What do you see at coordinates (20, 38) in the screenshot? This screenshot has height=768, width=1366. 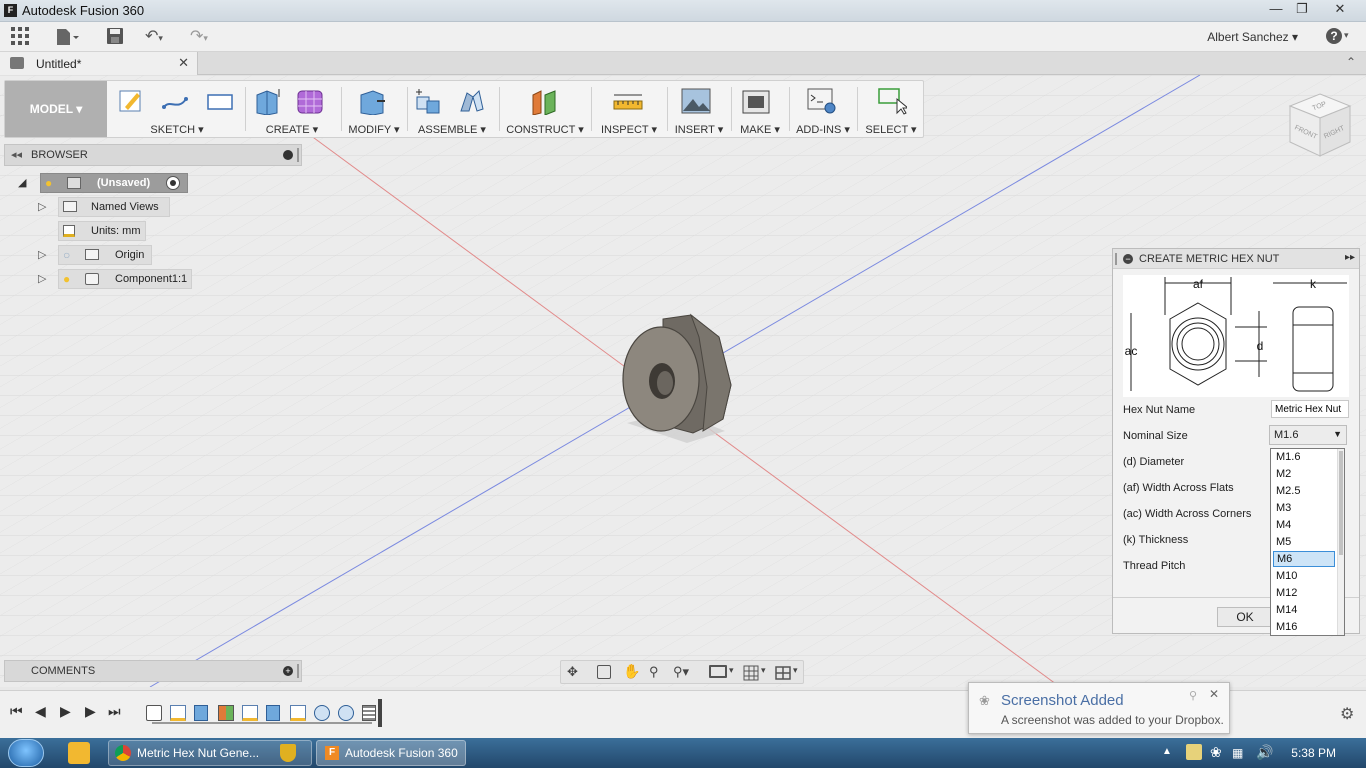 I see `data-panel-grid-icon` at bounding box center [20, 38].